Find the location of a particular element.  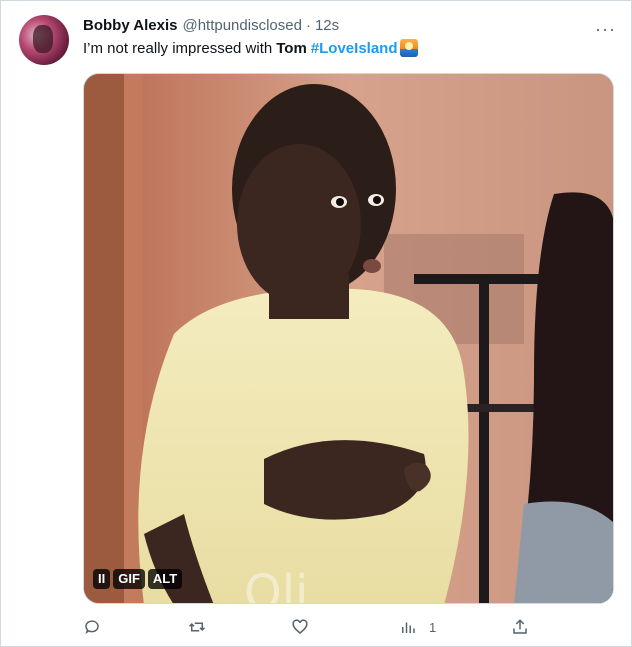

media-badges: II GIF ALT is located at coordinates (138, 579).